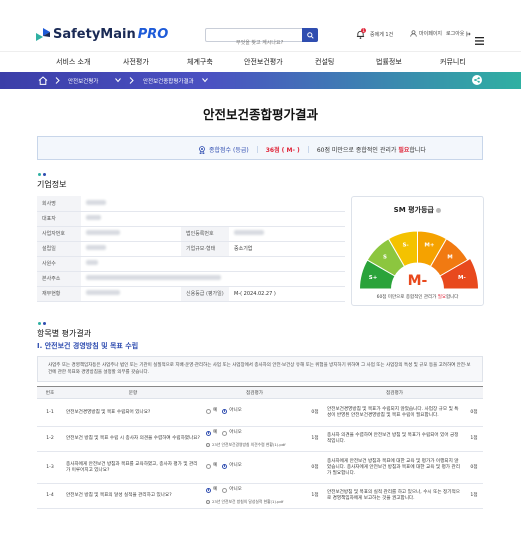  I want to click on col-check: 점검평가, so click(254, 392).